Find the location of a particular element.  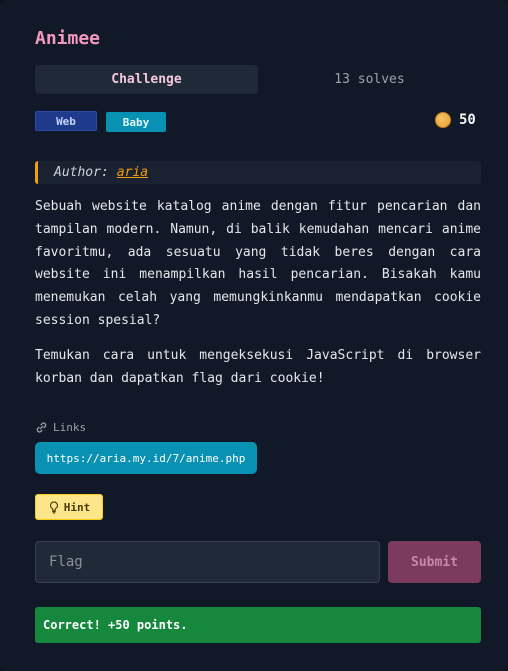

links-label: Links is located at coordinates (70, 427).